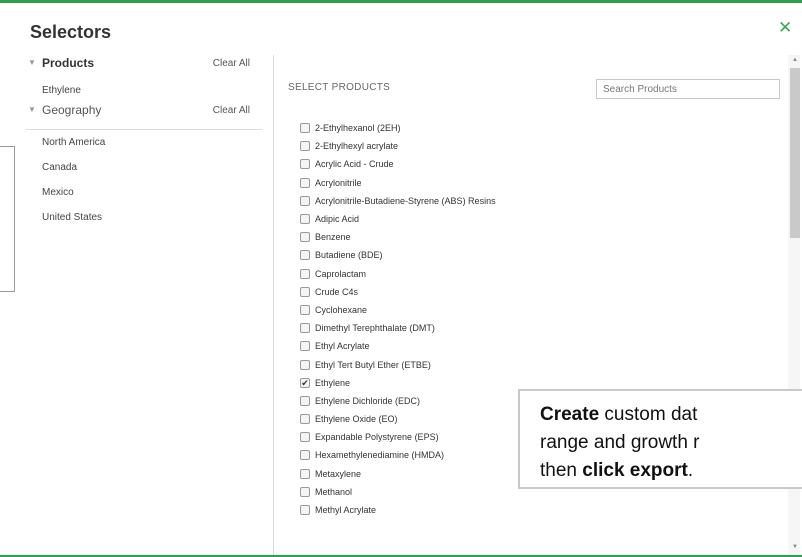 This screenshot has width=802, height=557. I want to click on product-option-label: Methanol, so click(334, 491).